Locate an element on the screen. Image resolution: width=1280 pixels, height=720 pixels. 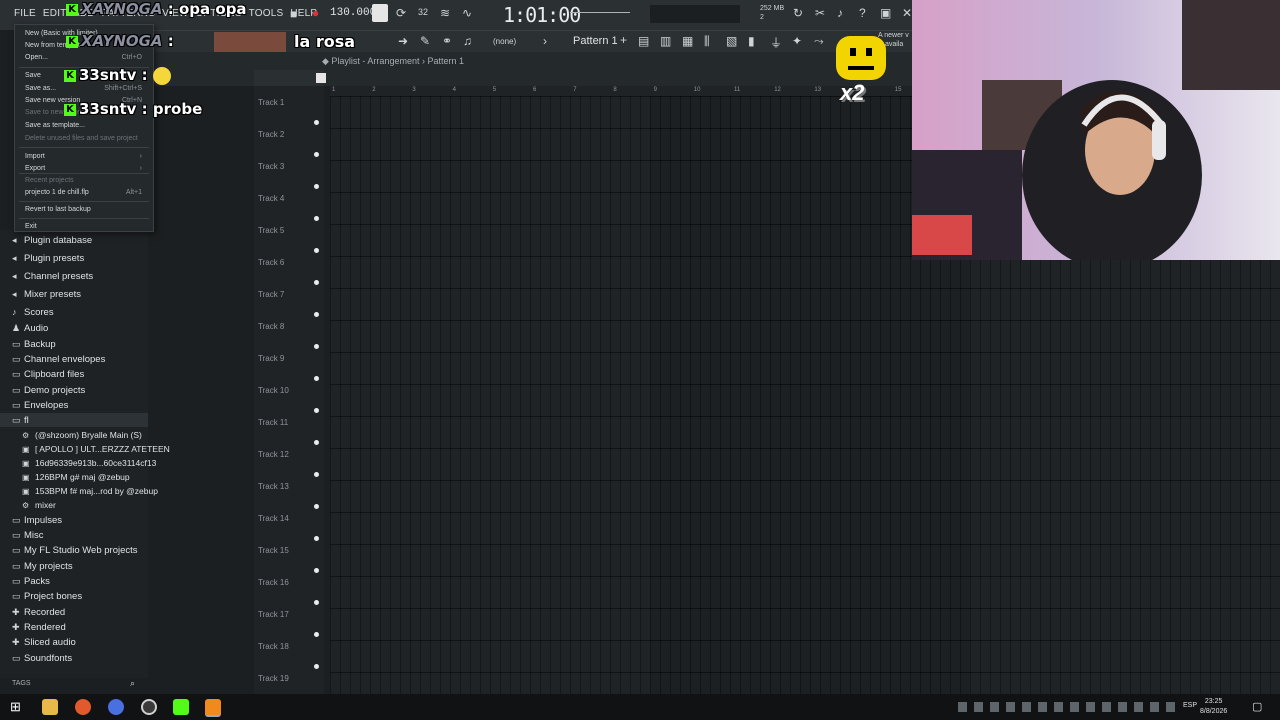
snap-select: (none) is located at coordinates (504, 41).